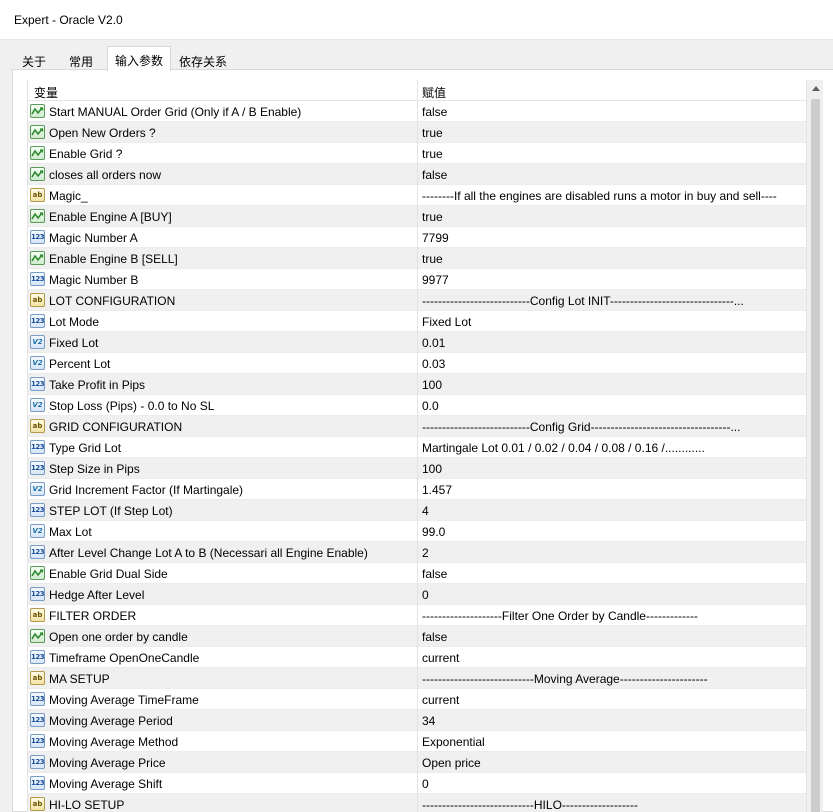  I want to click on string-icon: ab, so click(37, 804).